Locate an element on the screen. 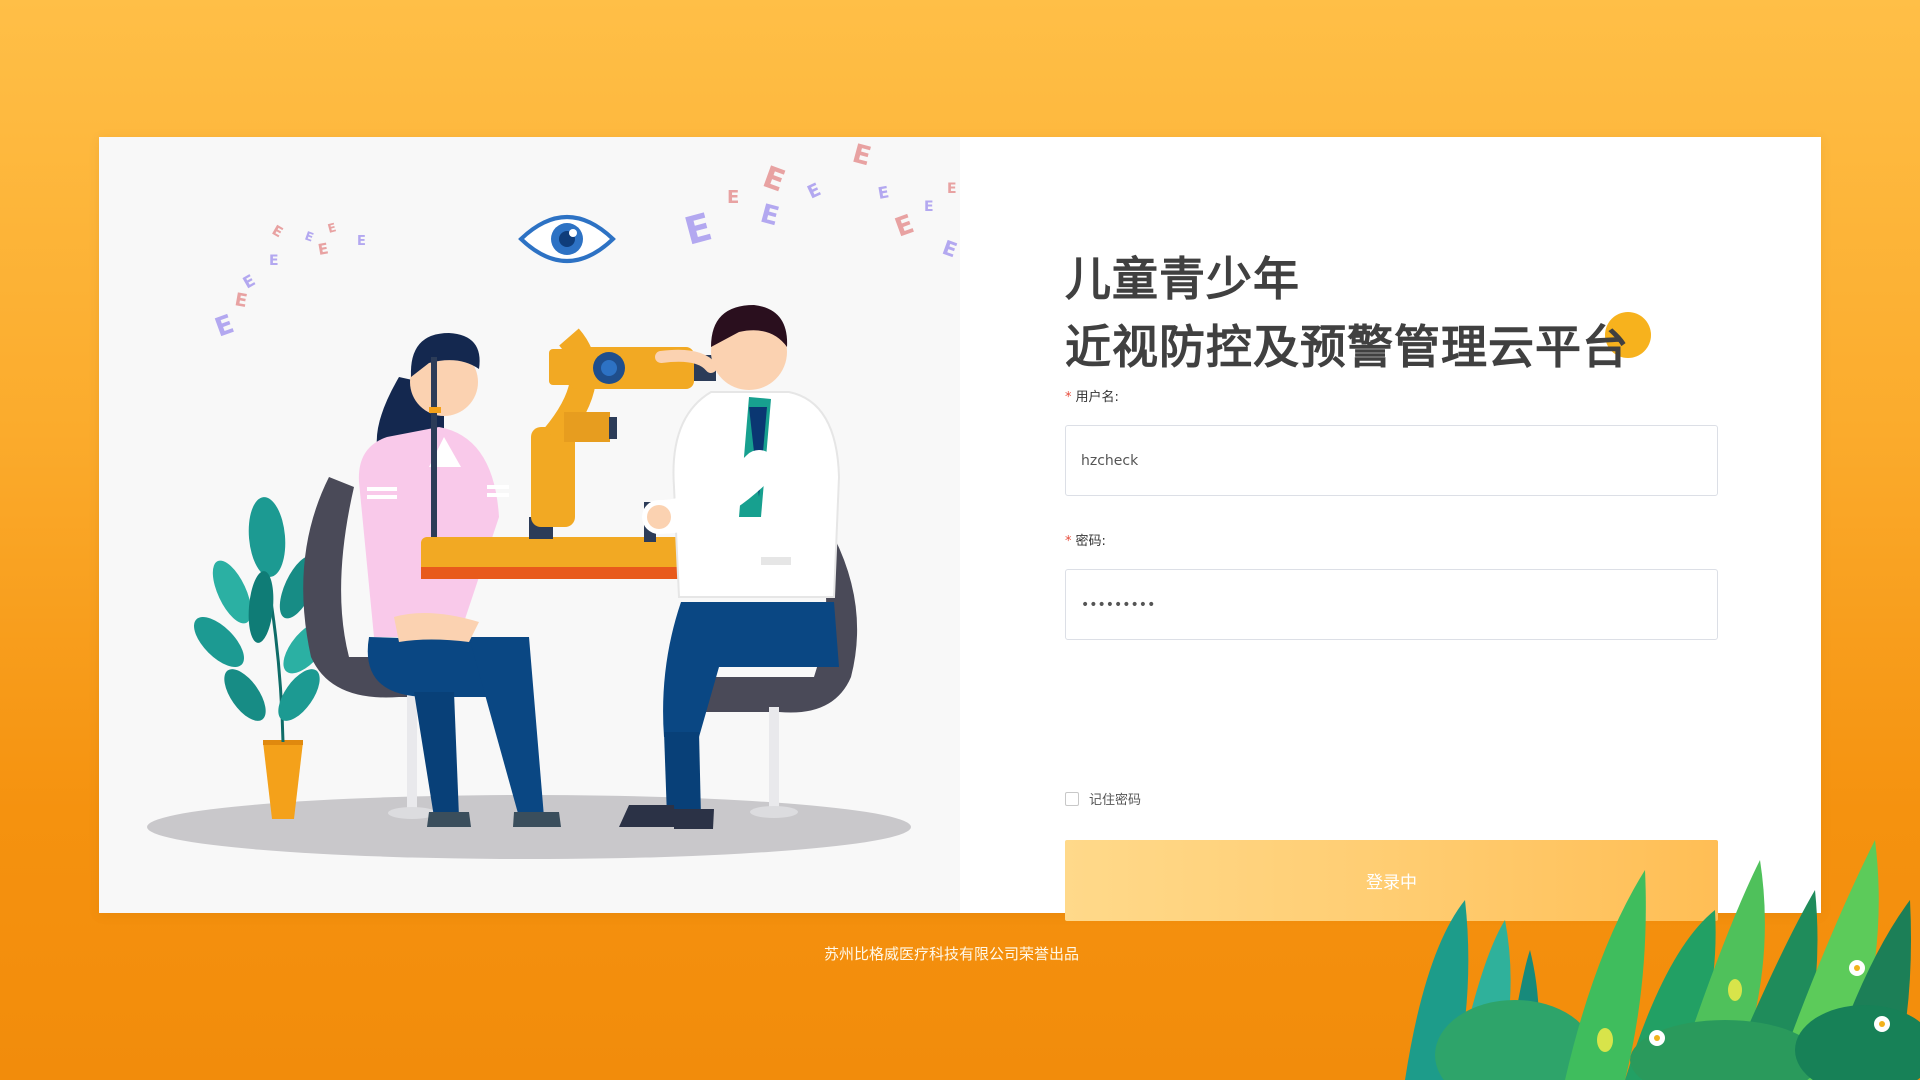  password-field is located at coordinates (1391, 604).